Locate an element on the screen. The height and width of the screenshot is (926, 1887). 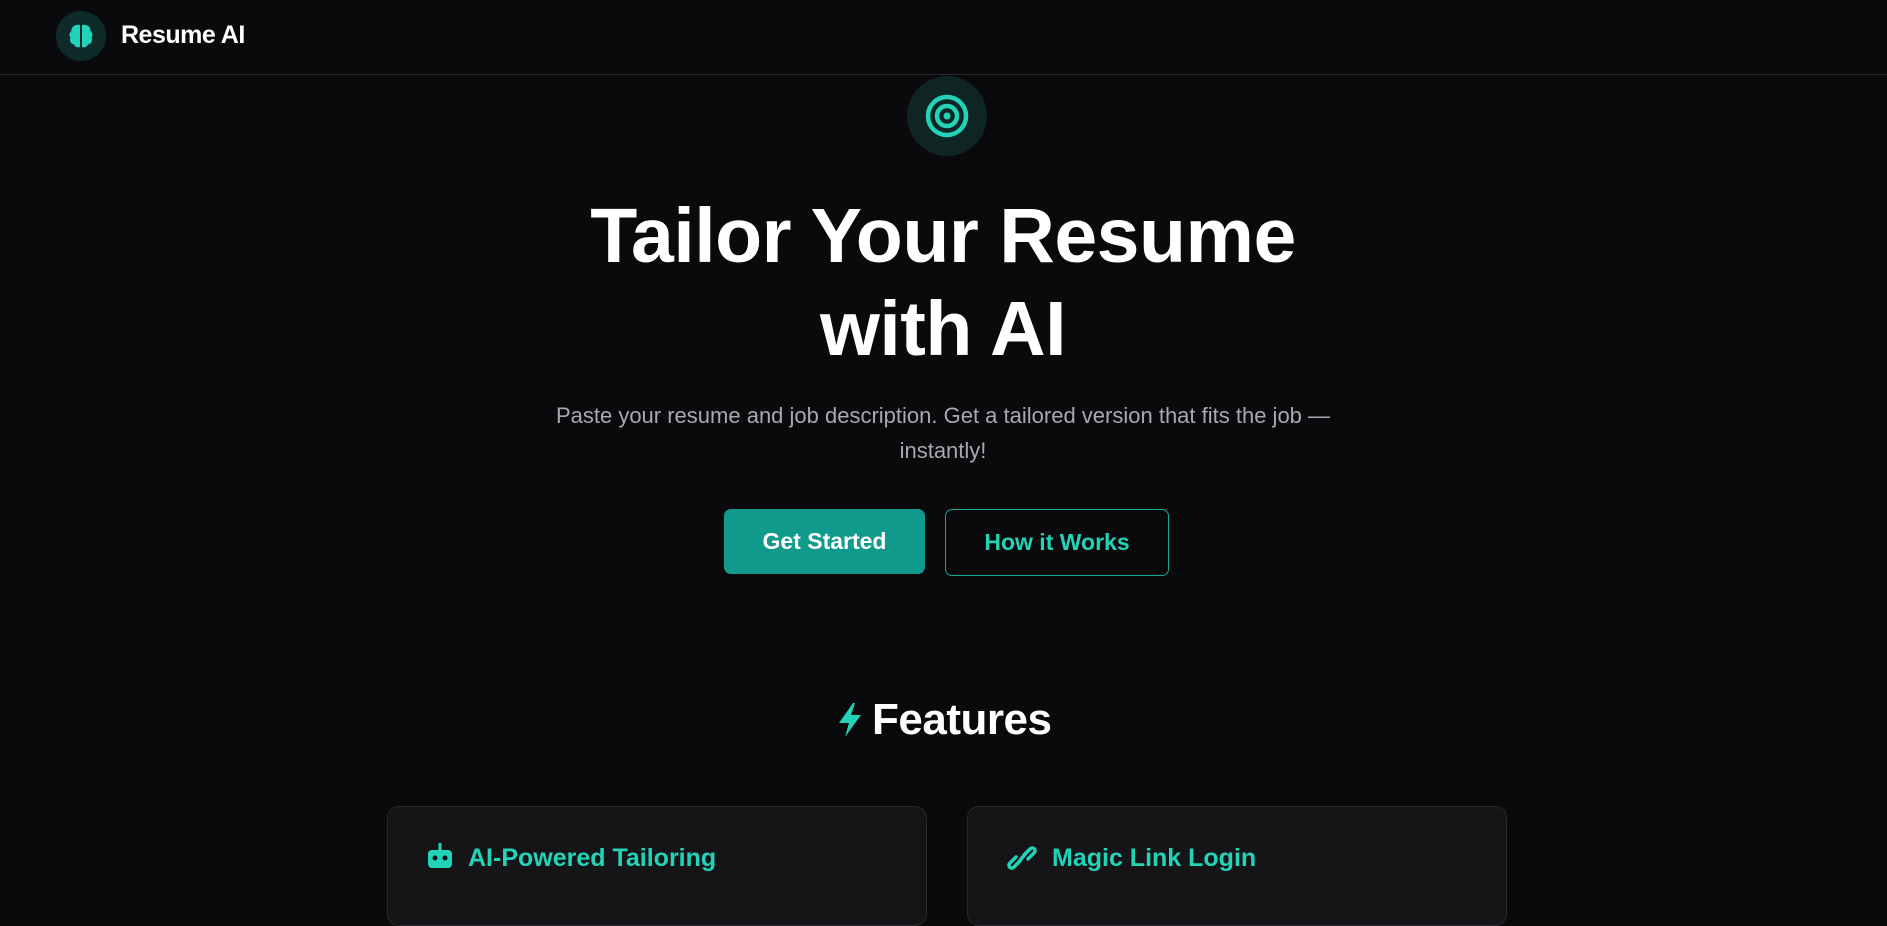
feature-card-title: AI-Powered Tailoring is located at coordinates (592, 858).